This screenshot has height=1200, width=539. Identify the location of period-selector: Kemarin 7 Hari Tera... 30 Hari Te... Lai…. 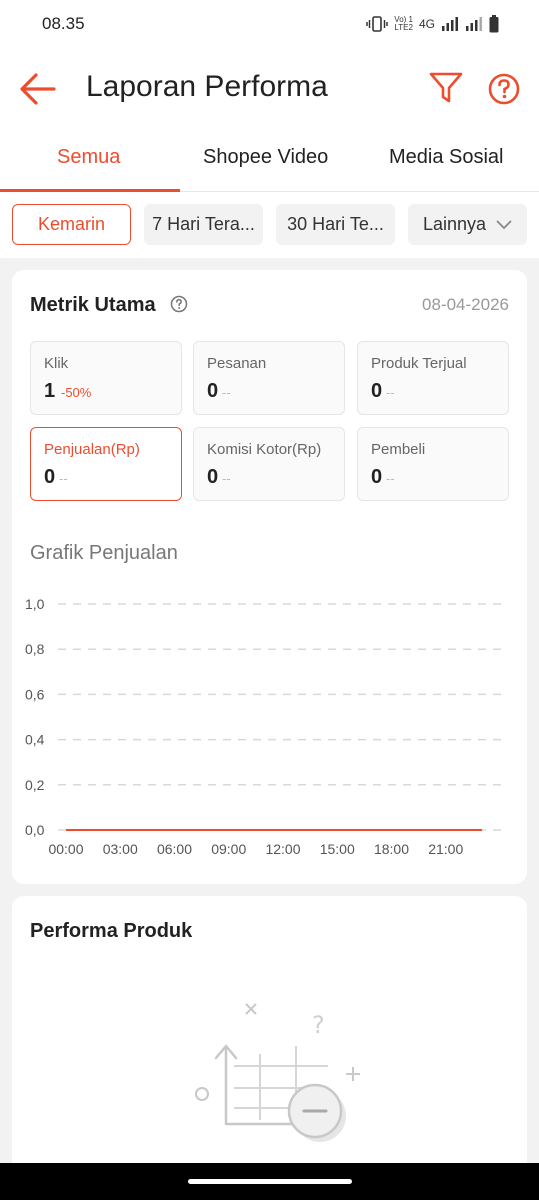
(269, 225).